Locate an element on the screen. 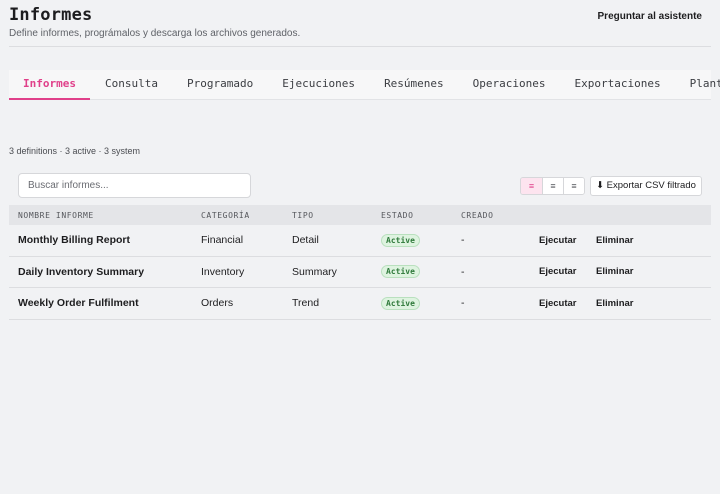 The height and width of the screenshot is (494, 720). page-title: Informes is located at coordinates (51, 15).